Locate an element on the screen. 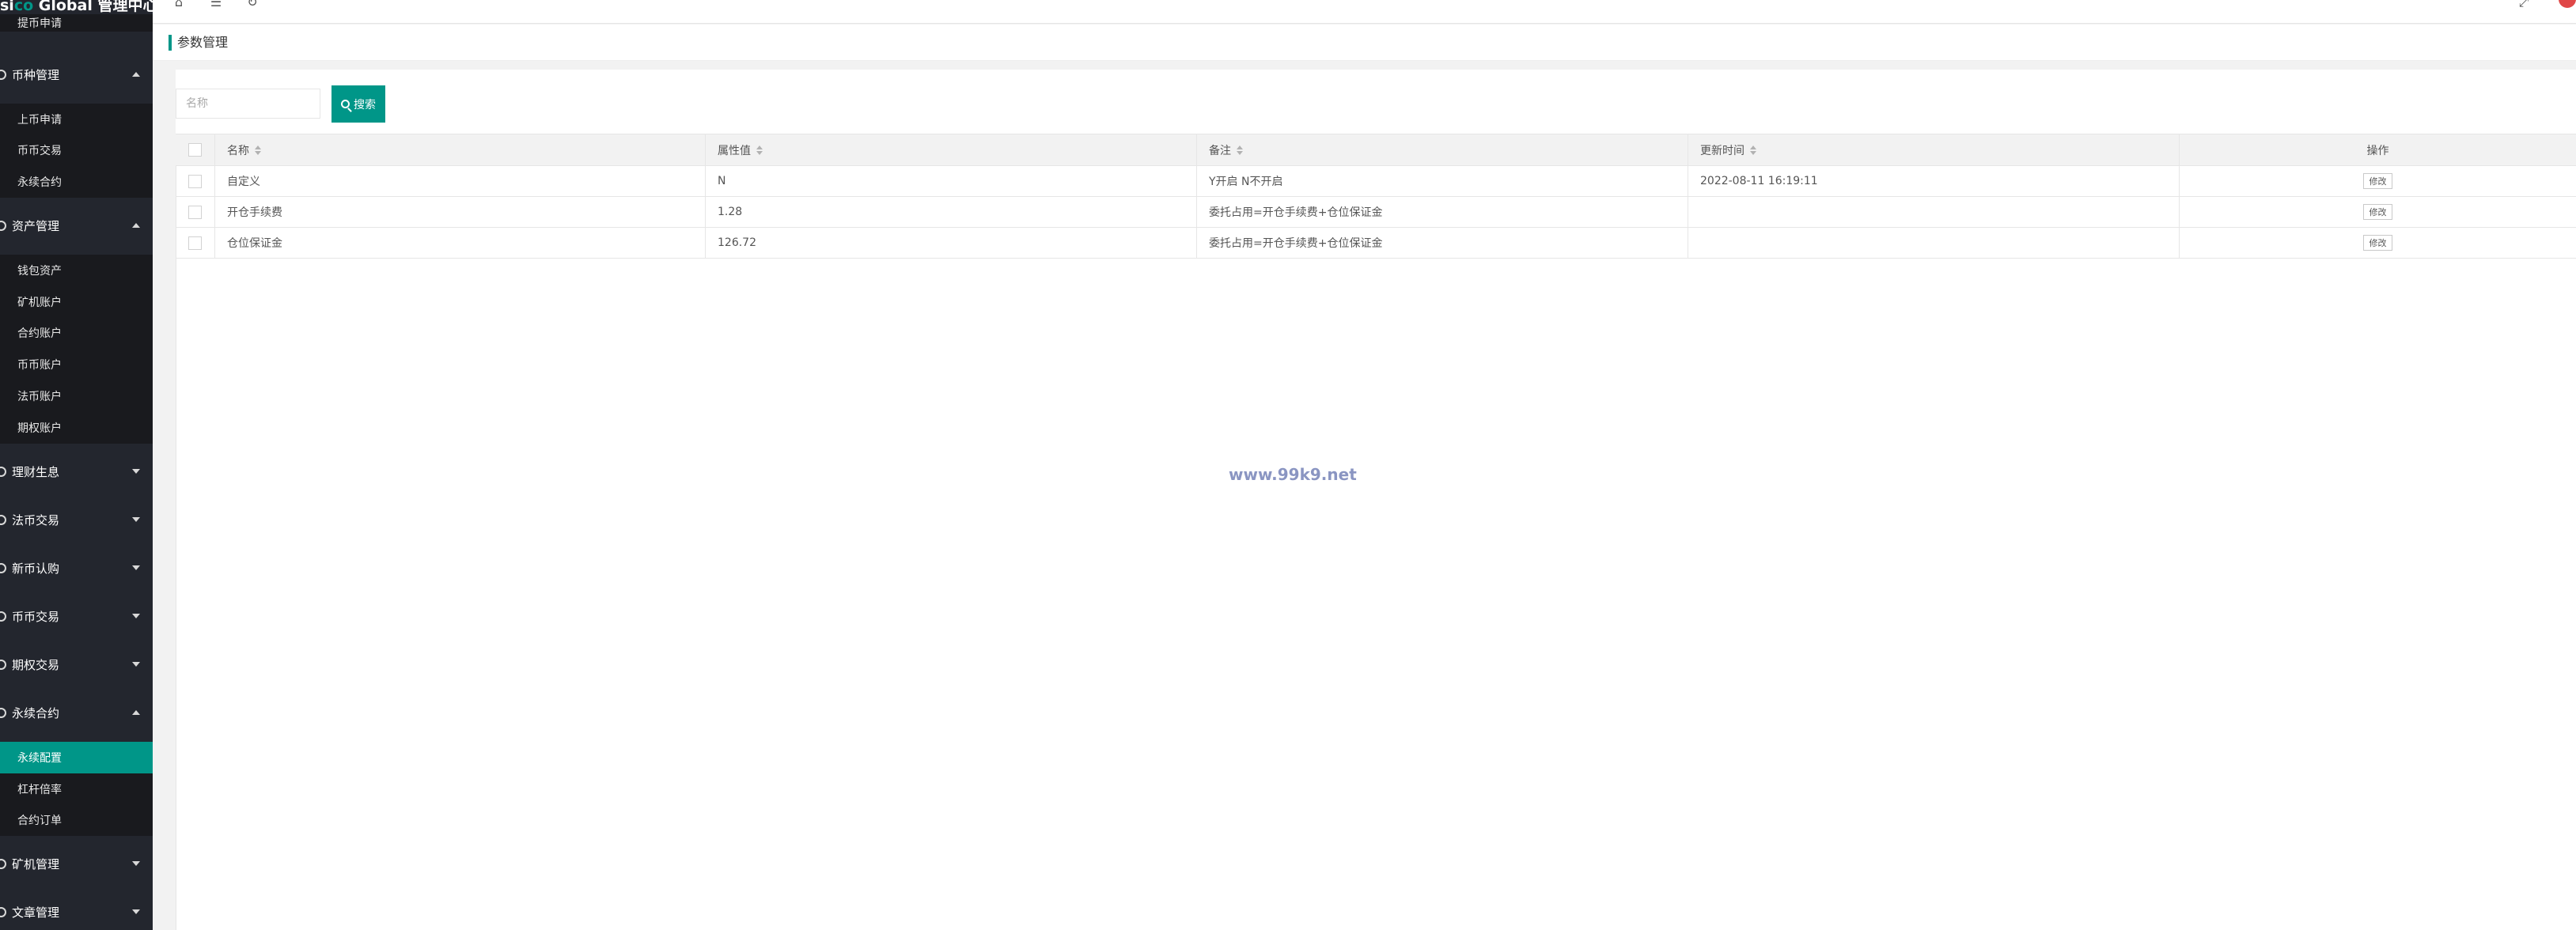 This screenshot has width=2576, height=930. watermark: www.99k9.net is located at coordinates (1293, 474).